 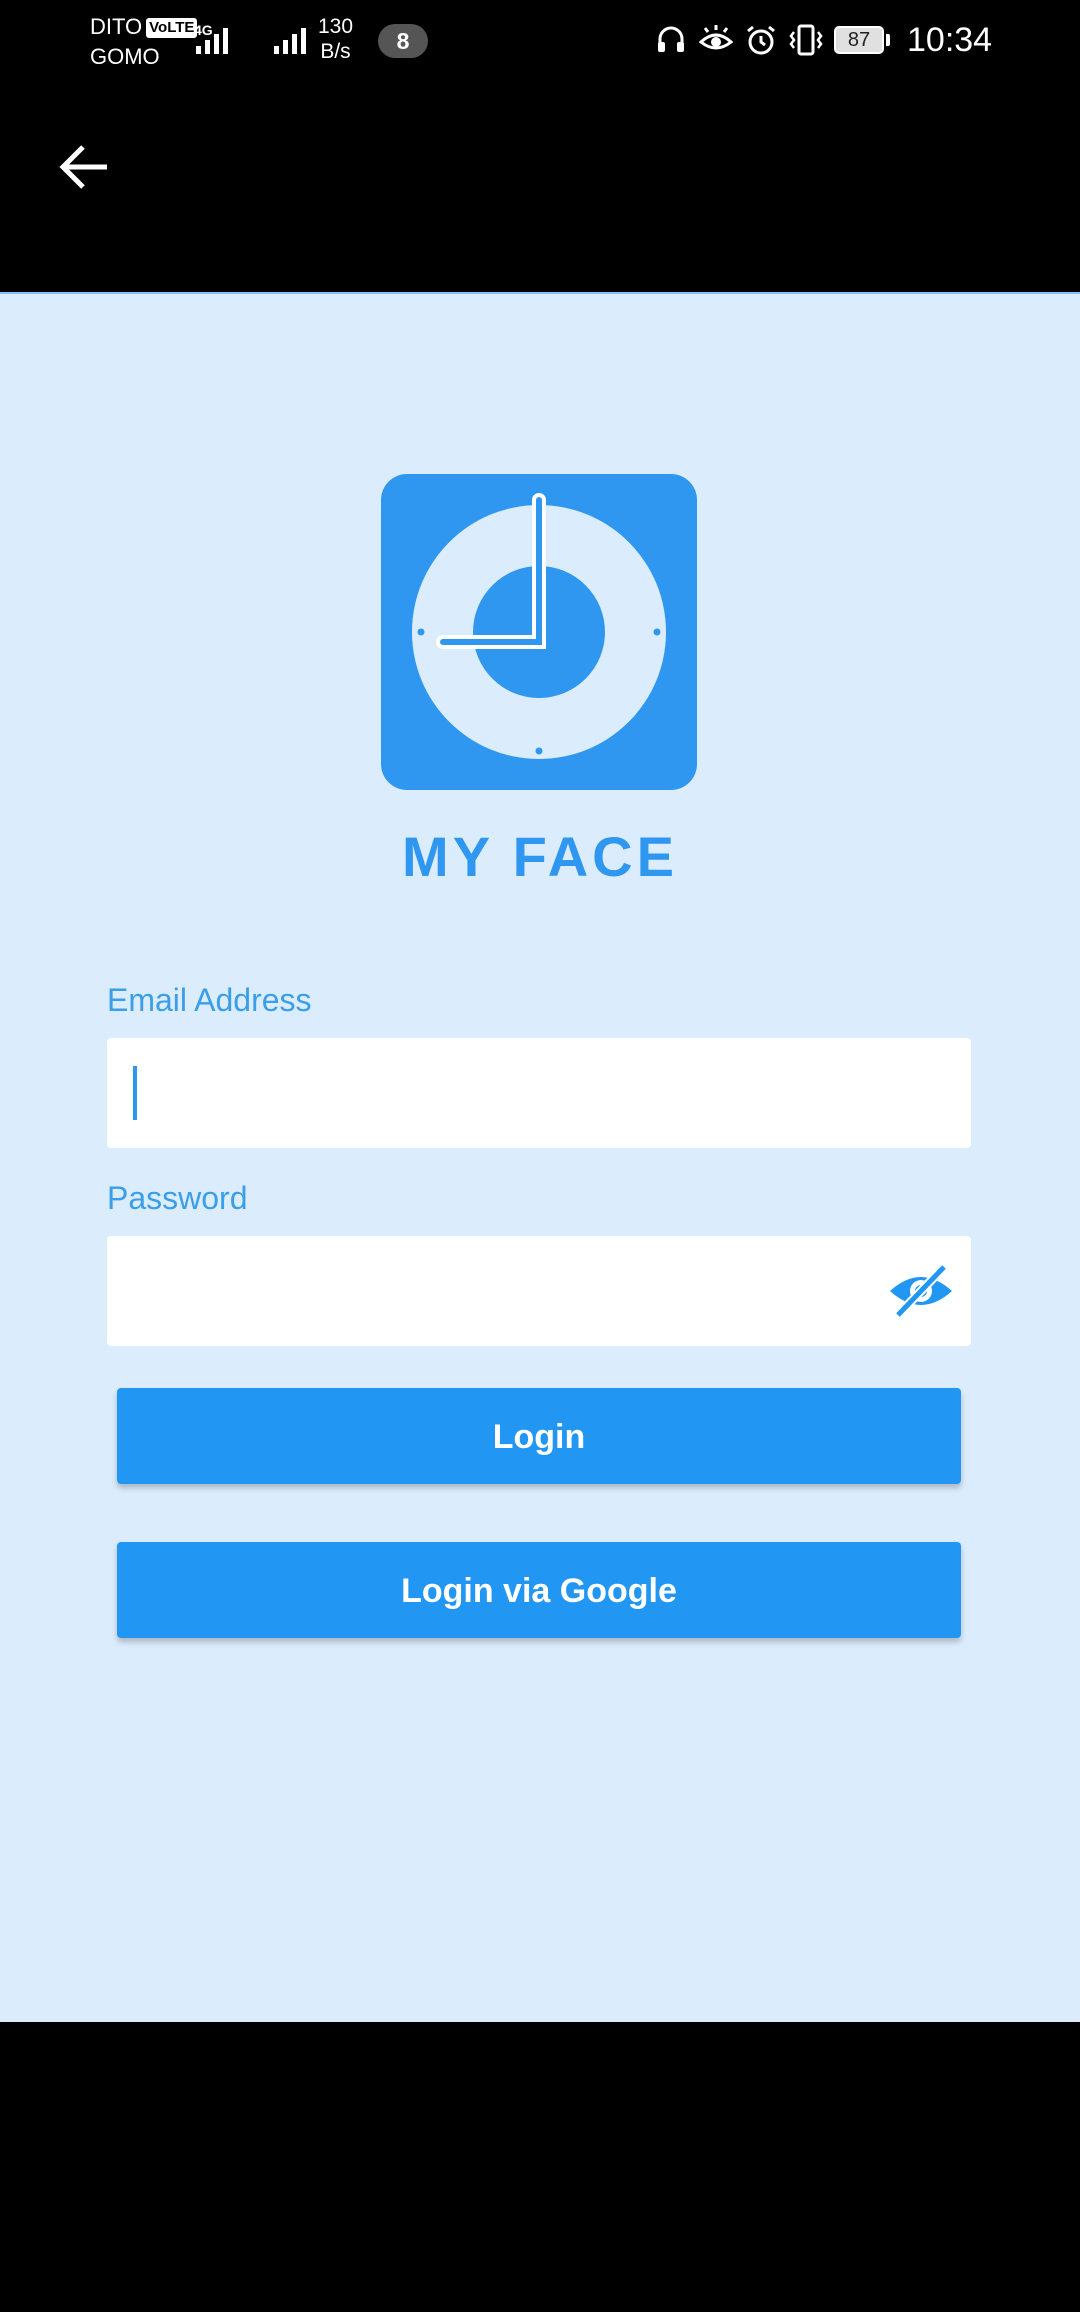 I want to click on email-field-container, so click(x=539, y=1093).